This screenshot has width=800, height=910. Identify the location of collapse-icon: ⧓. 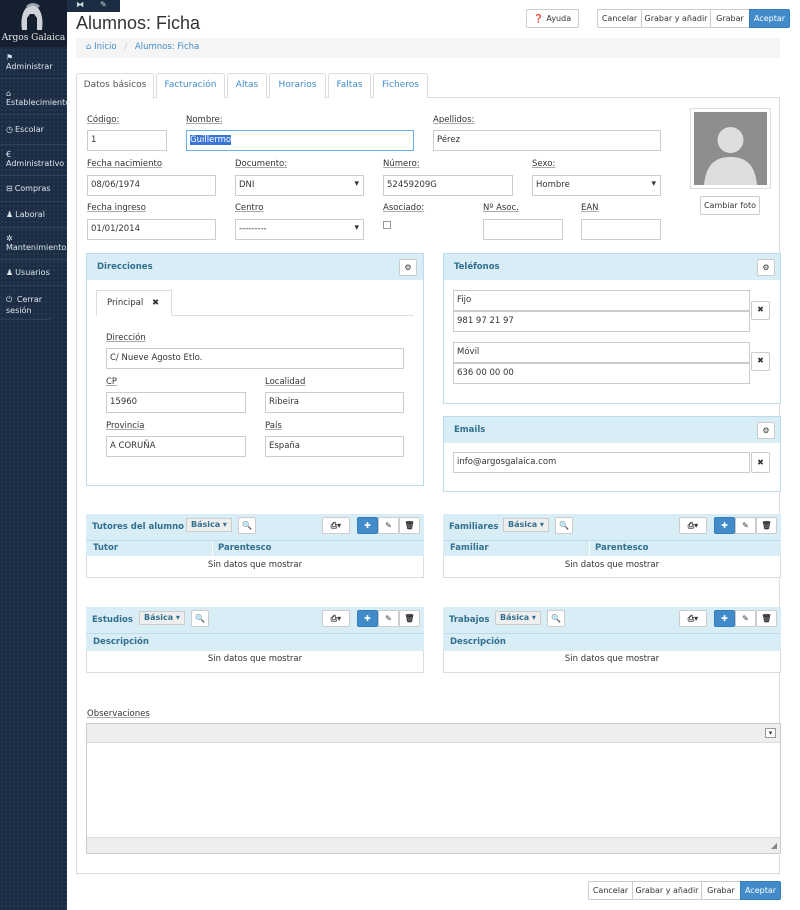
(80, 4).